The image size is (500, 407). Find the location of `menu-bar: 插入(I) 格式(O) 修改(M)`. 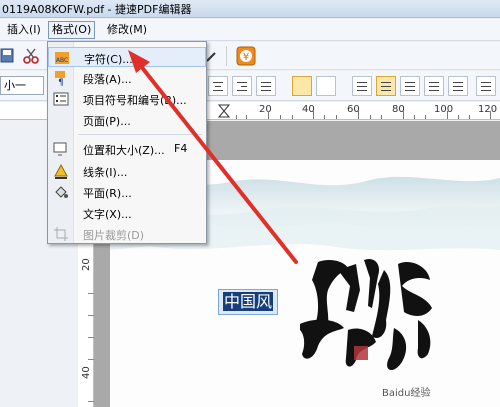

menu-bar: 插入(I) 格式(O) 修改(M) is located at coordinates (250, 30).